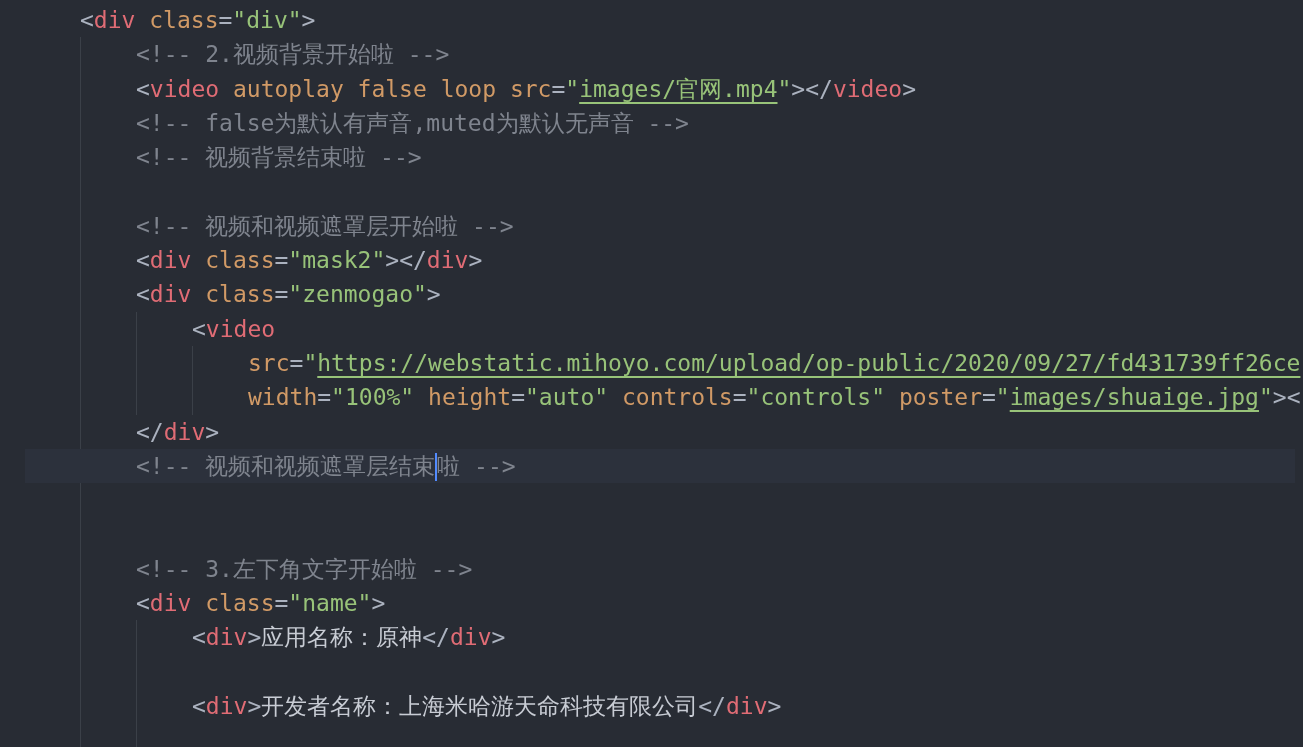 The width and height of the screenshot is (1303, 747). I want to click on code-line: <div>应用名称：原神</div>, so click(349, 638).